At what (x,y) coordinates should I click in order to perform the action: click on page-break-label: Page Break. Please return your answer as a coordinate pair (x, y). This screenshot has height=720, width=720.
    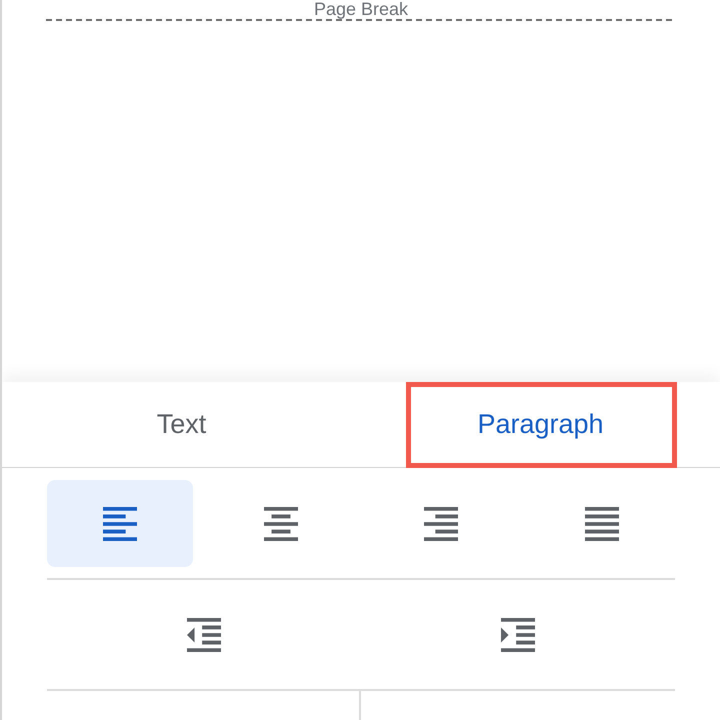
    Looking at the image, I should click on (361, 9).